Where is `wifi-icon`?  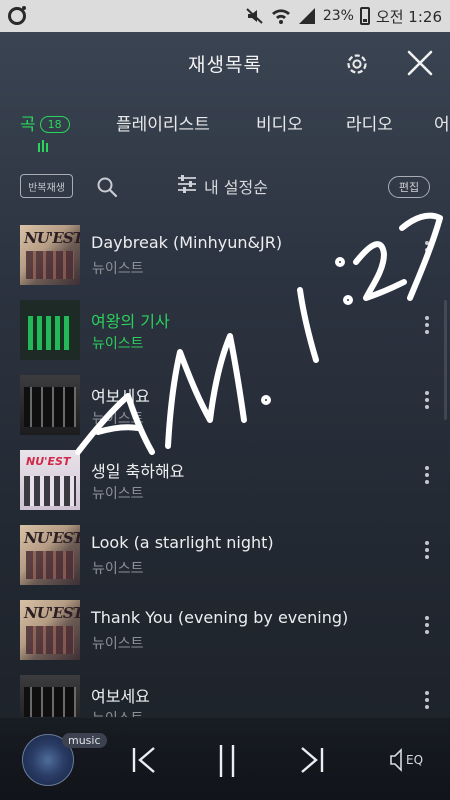
wifi-icon is located at coordinates (281, 16).